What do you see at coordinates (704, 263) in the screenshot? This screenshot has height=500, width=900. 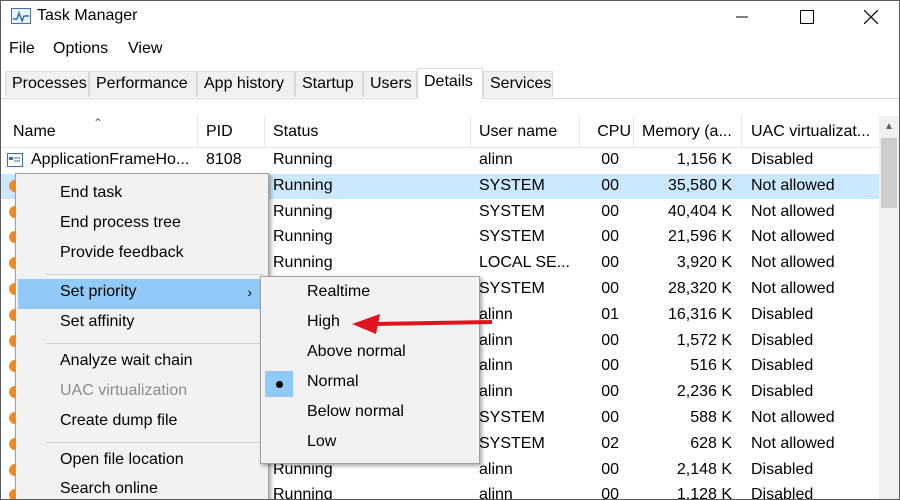 I see `cell-memory: 3,920 K` at bounding box center [704, 263].